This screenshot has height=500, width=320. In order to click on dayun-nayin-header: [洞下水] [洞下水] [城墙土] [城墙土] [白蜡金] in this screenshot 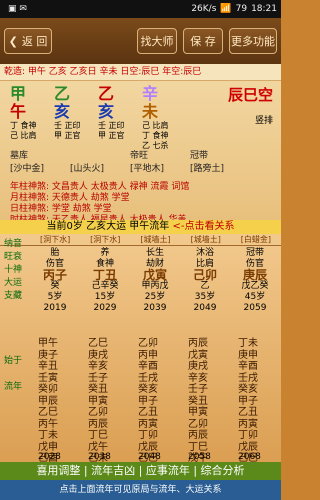, I will do `click(140, 240)`.